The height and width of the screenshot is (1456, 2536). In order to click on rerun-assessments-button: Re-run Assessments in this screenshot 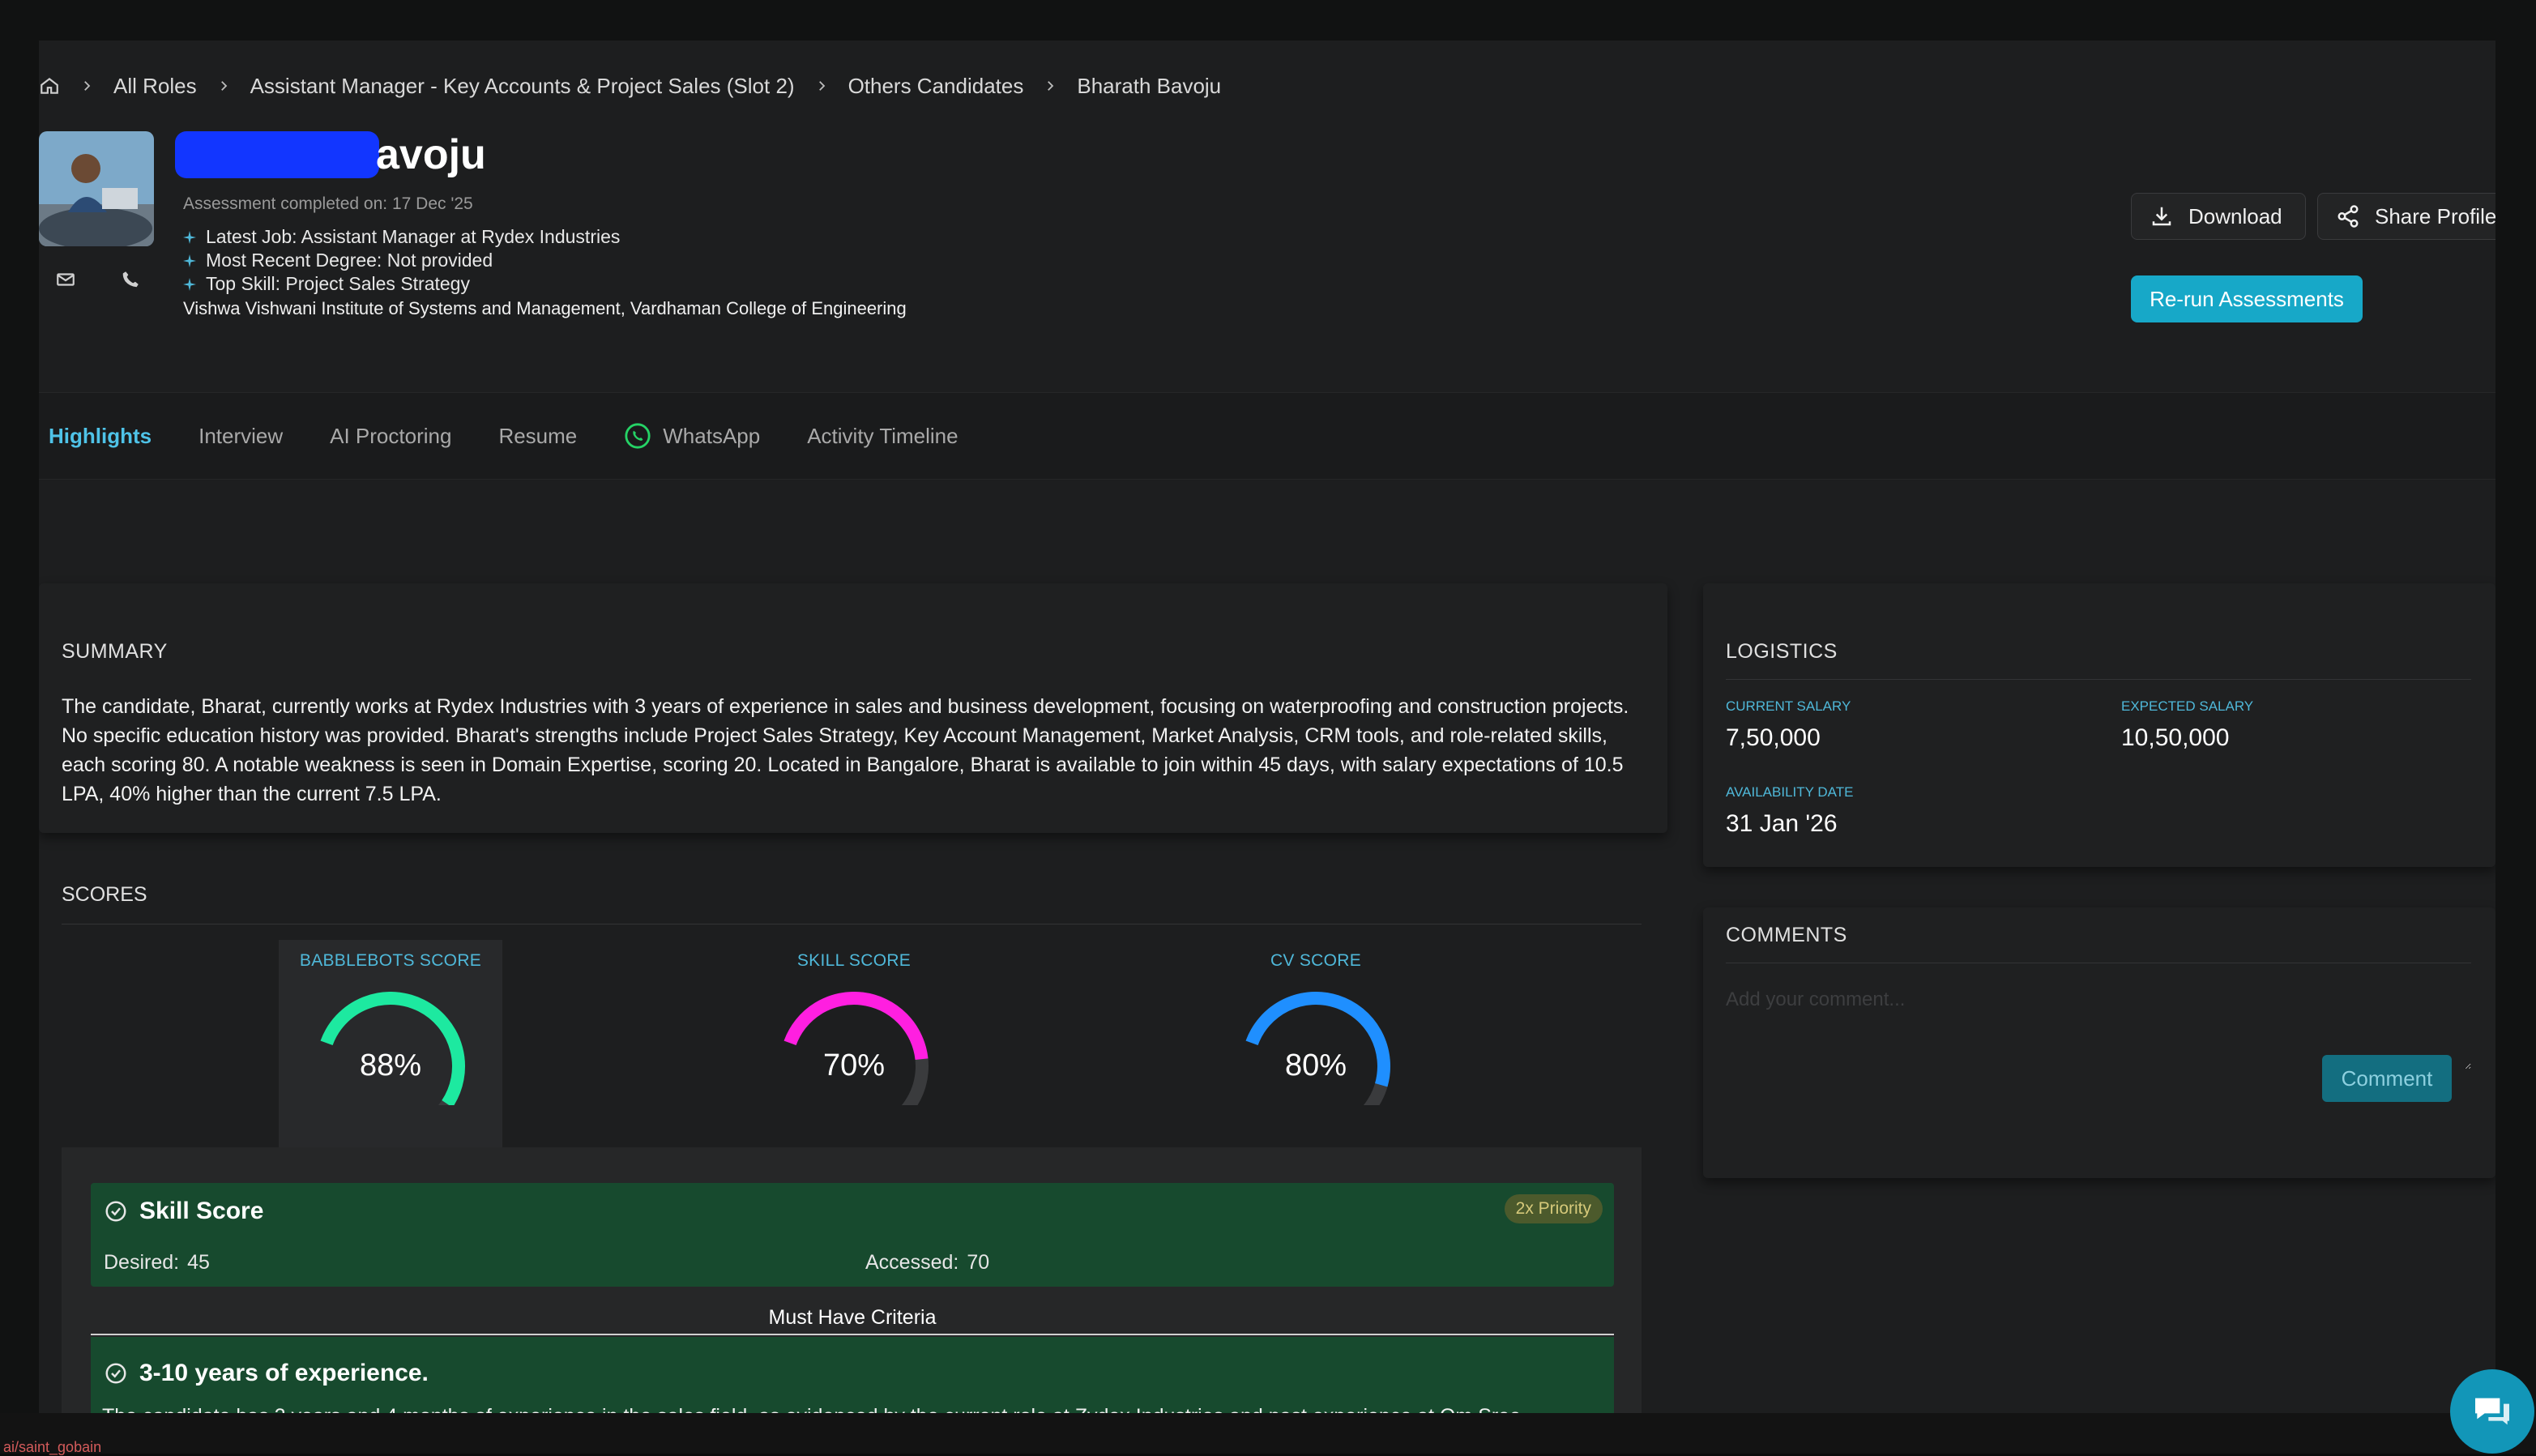, I will do `click(2247, 298)`.